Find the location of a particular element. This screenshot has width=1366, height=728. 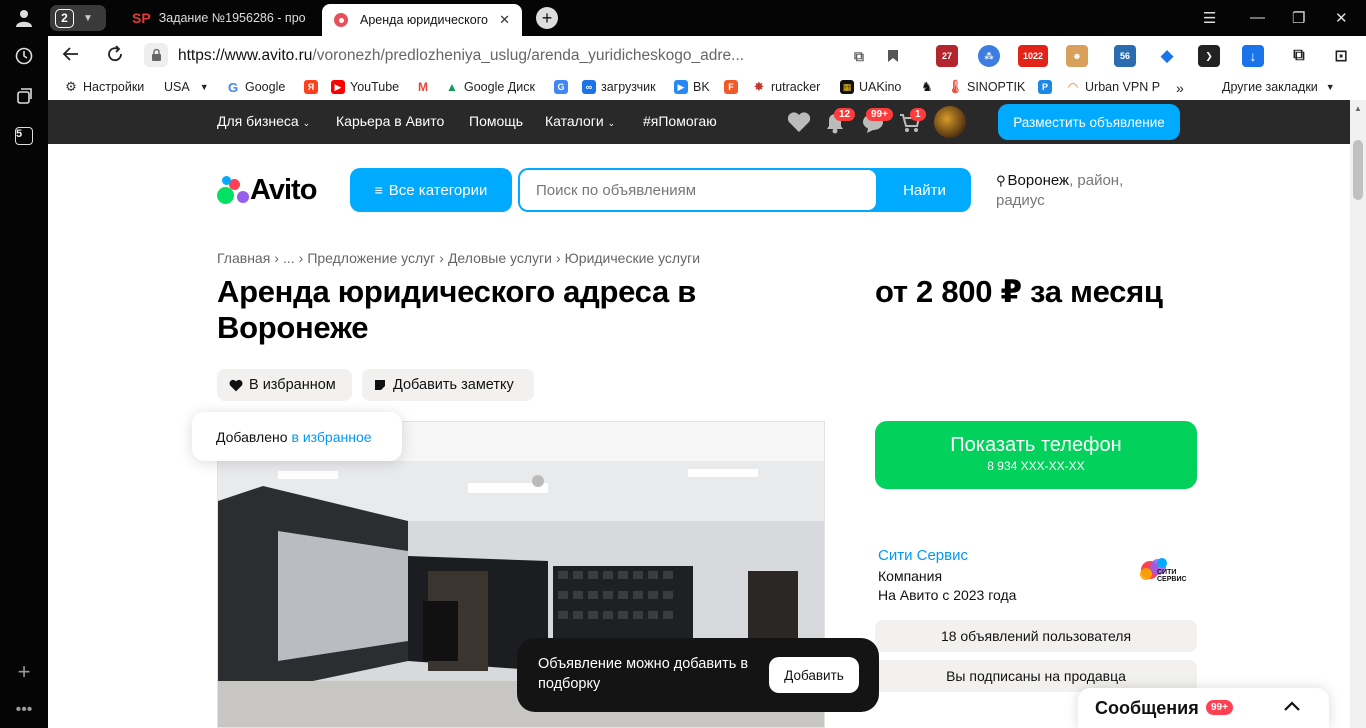

chevron-up-icon is located at coordinates (1292, 706).